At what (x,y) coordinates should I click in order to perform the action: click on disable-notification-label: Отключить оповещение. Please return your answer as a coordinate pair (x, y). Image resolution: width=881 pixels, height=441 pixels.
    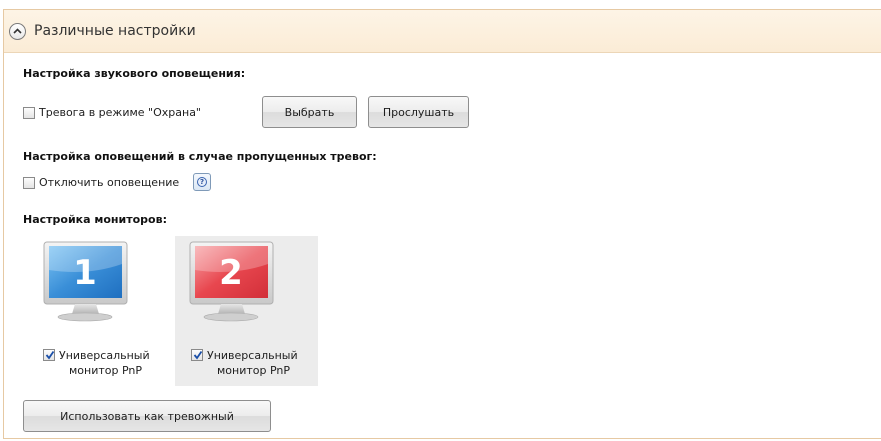
    Looking at the image, I should click on (109, 182).